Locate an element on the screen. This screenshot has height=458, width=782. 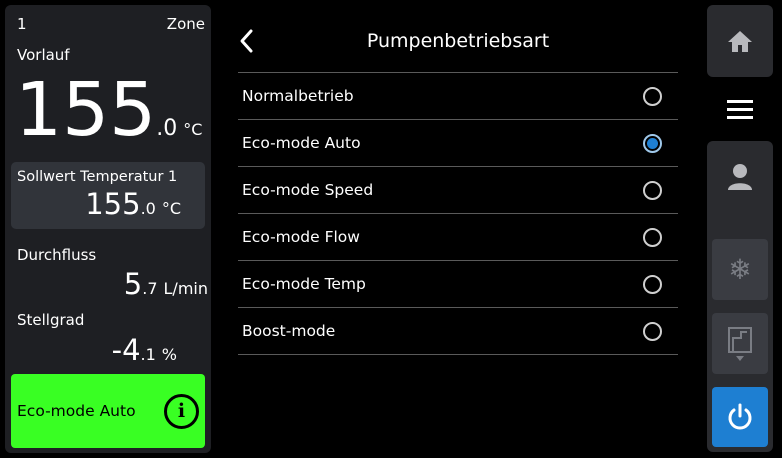
mode-status-label: Eco-mode Auto is located at coordinates (76, 411).